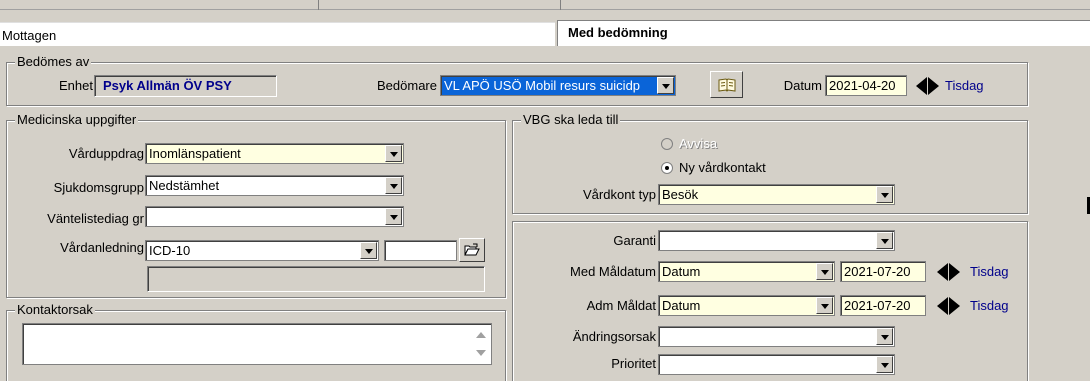 This screenshot has height=381, width=1090. Describe the element at coordinates (274, 153) in the screenshot. I see `varduppdrag-select: Inomlänspatient` at that location.